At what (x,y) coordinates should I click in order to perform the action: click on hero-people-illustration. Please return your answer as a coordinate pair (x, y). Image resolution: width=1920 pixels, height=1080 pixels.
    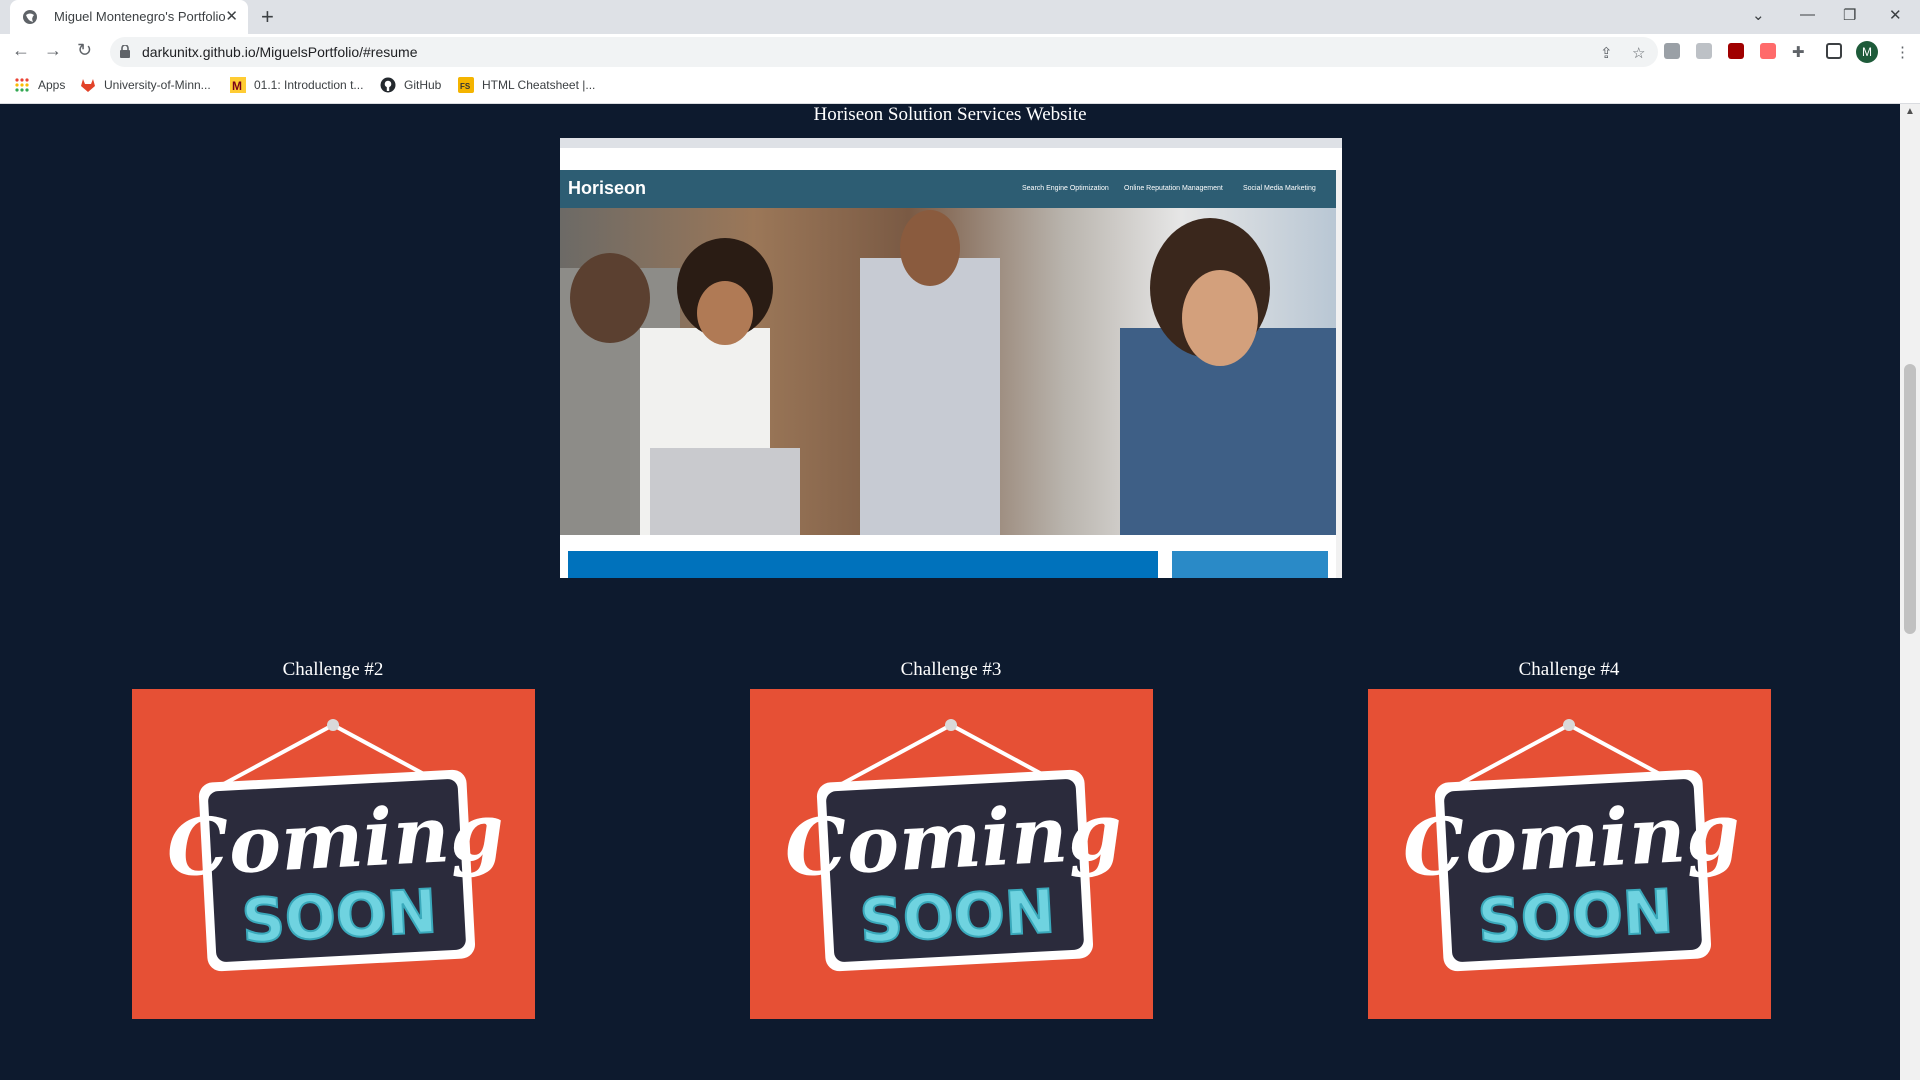
    Looking at the image, I should click on (948, 372).